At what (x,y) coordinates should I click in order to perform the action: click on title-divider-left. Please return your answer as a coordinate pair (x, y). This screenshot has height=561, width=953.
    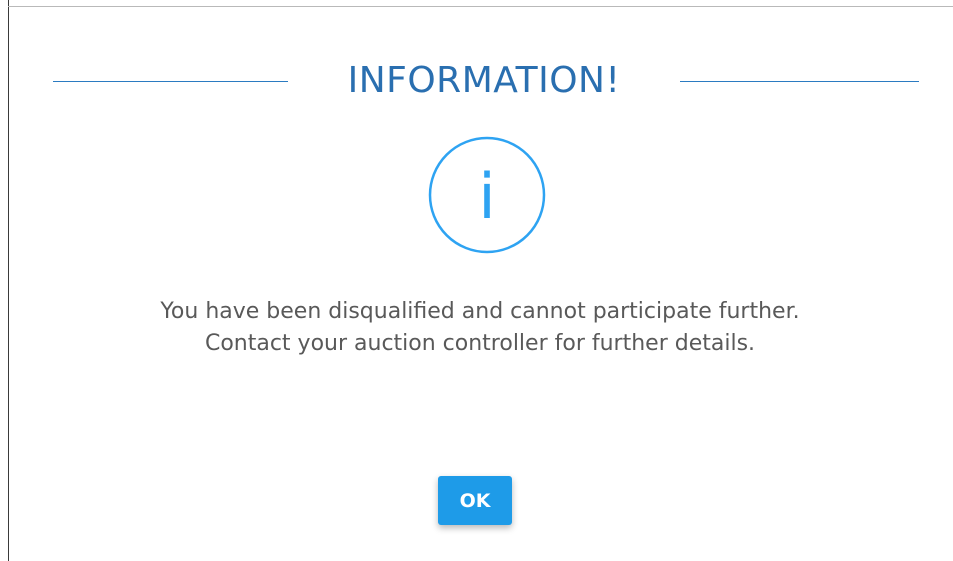
    Looking at the image, I should click on (170, 81).